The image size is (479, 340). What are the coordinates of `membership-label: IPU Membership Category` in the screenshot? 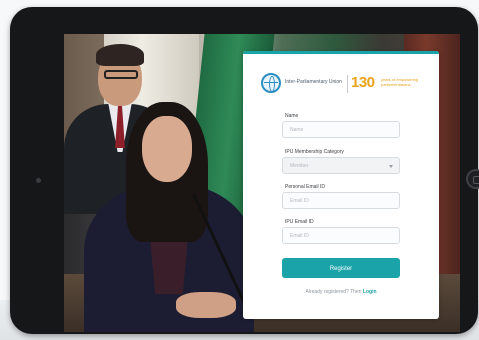 It's located at (314, 152).